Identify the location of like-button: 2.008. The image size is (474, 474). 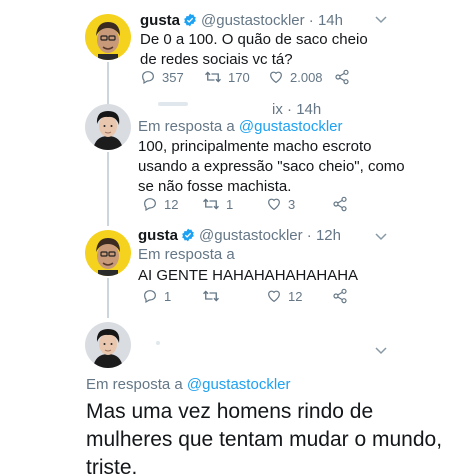
(301, 77).